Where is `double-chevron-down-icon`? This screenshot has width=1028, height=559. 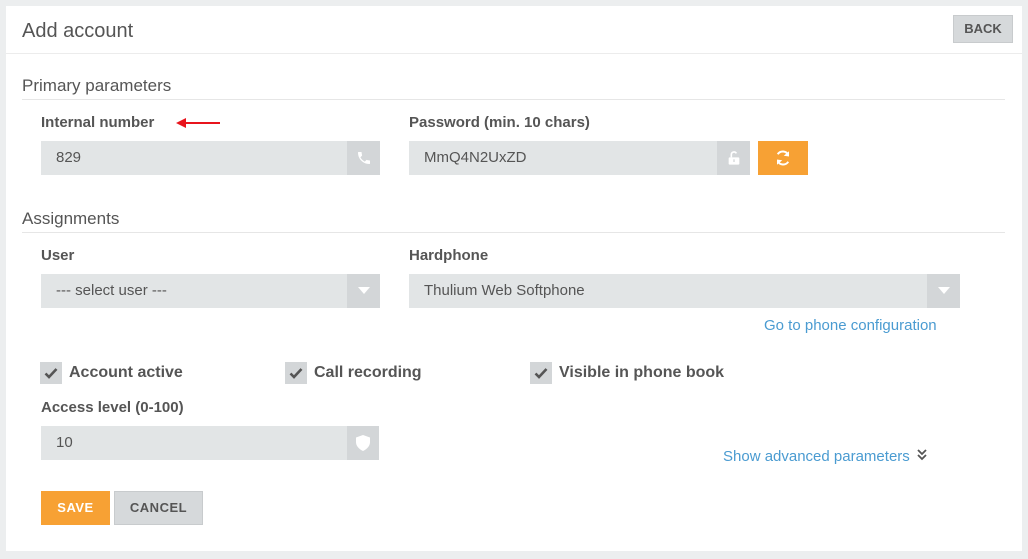 double-chevron-down-icon is located at coordinates (922, 455).